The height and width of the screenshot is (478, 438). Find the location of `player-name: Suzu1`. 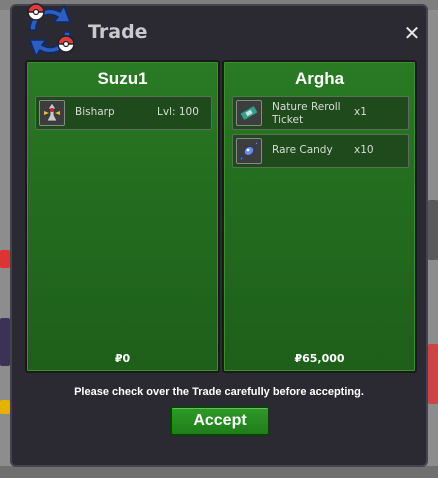

player-name: Suzu1 is located at coordinates (122, 78).